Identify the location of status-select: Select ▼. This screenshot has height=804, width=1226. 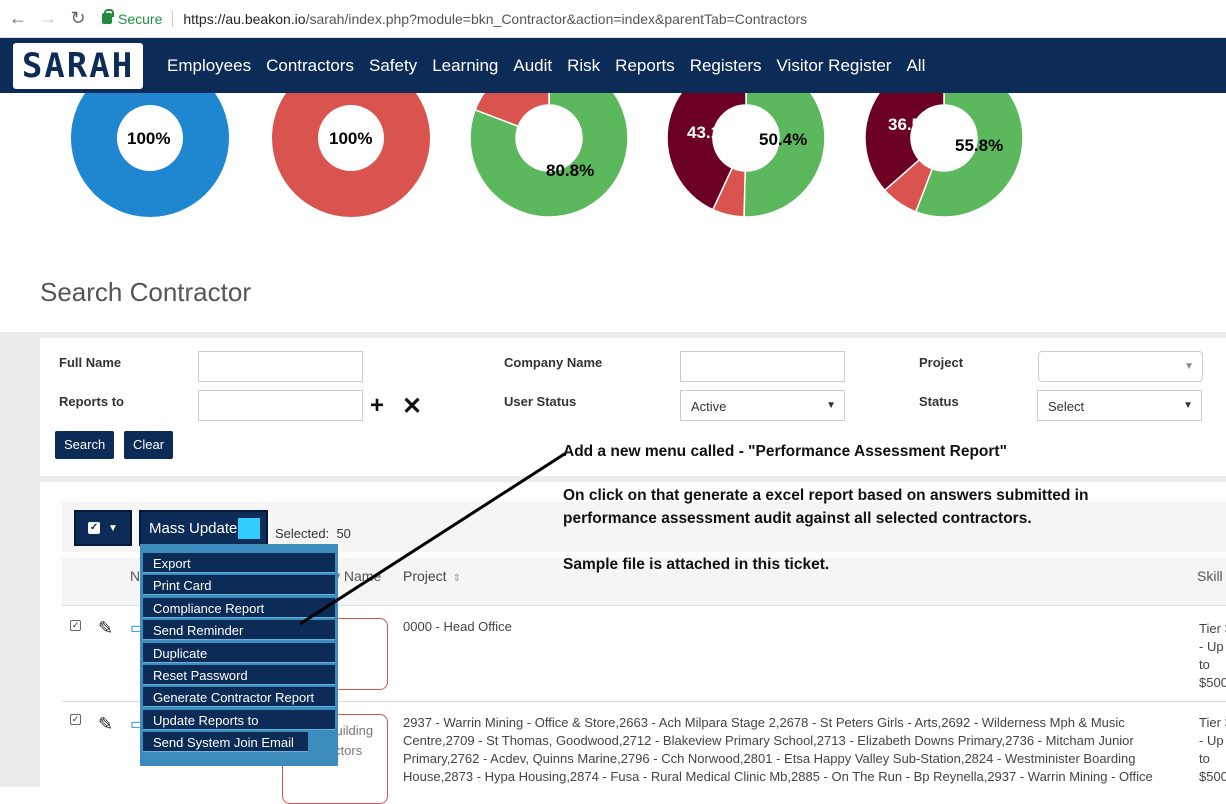
(1119, 405).